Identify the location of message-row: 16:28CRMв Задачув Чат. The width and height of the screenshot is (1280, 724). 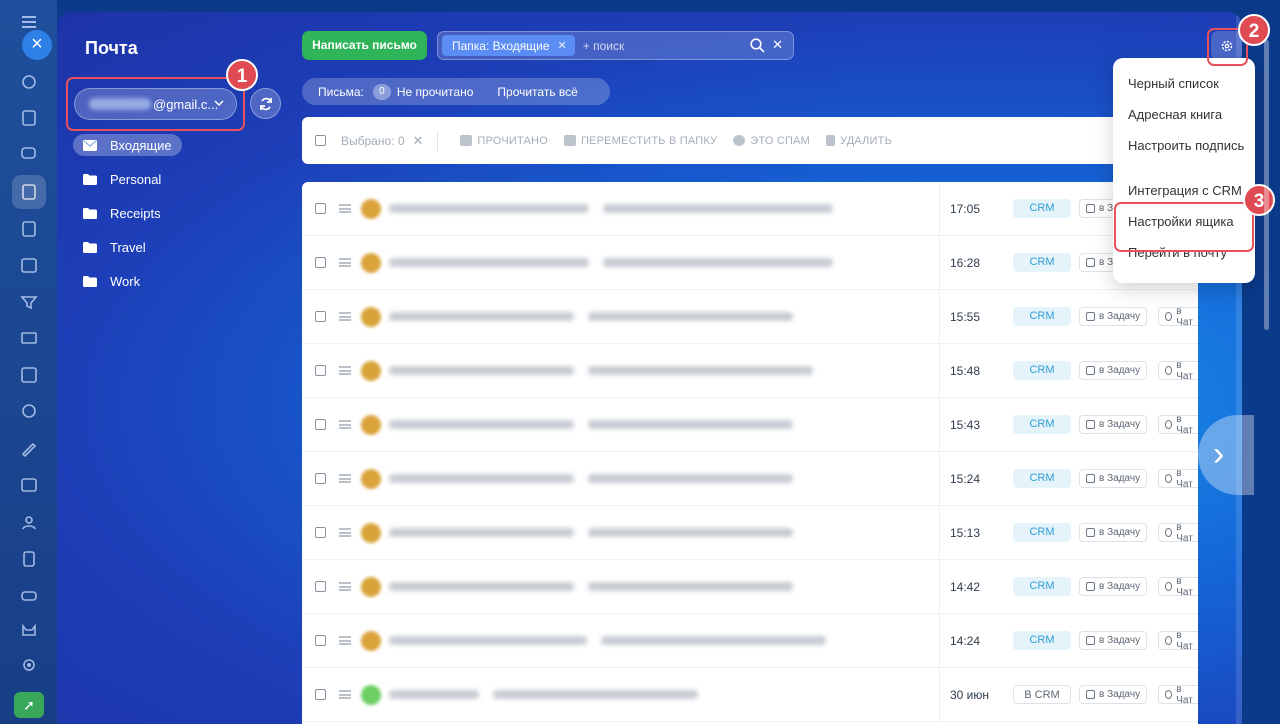
(750, 263).